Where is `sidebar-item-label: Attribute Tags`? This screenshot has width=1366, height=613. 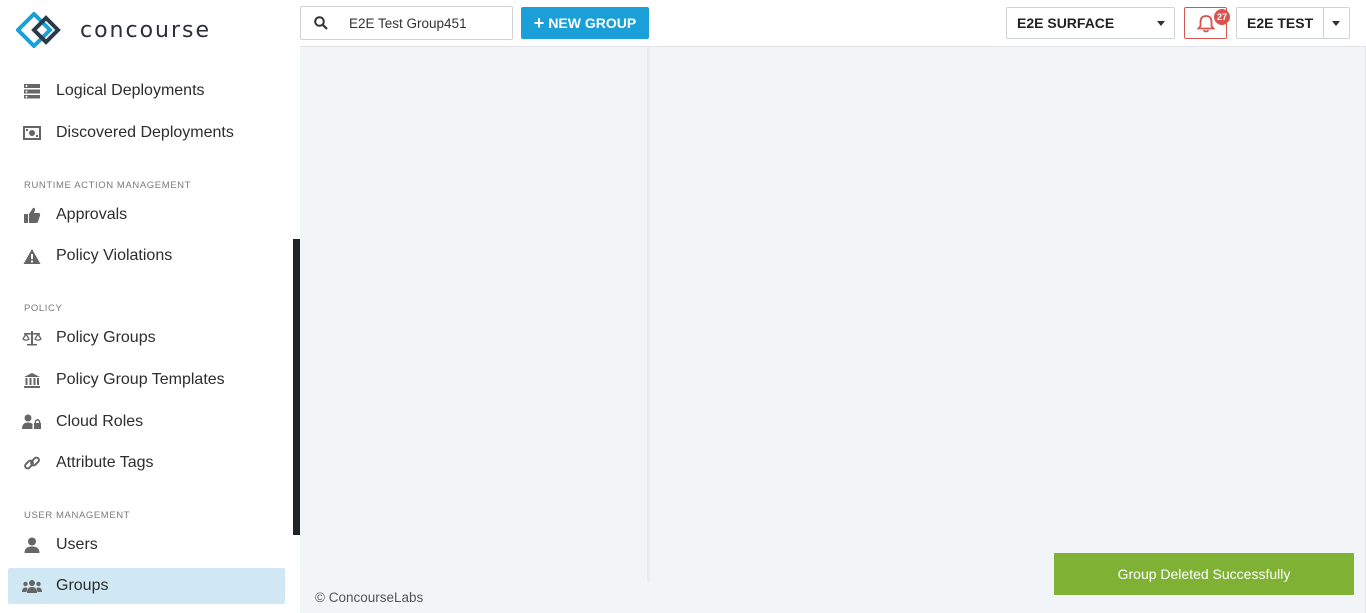 sidebar-item-label: Attribute Tags is located at coordinates (105, 462).